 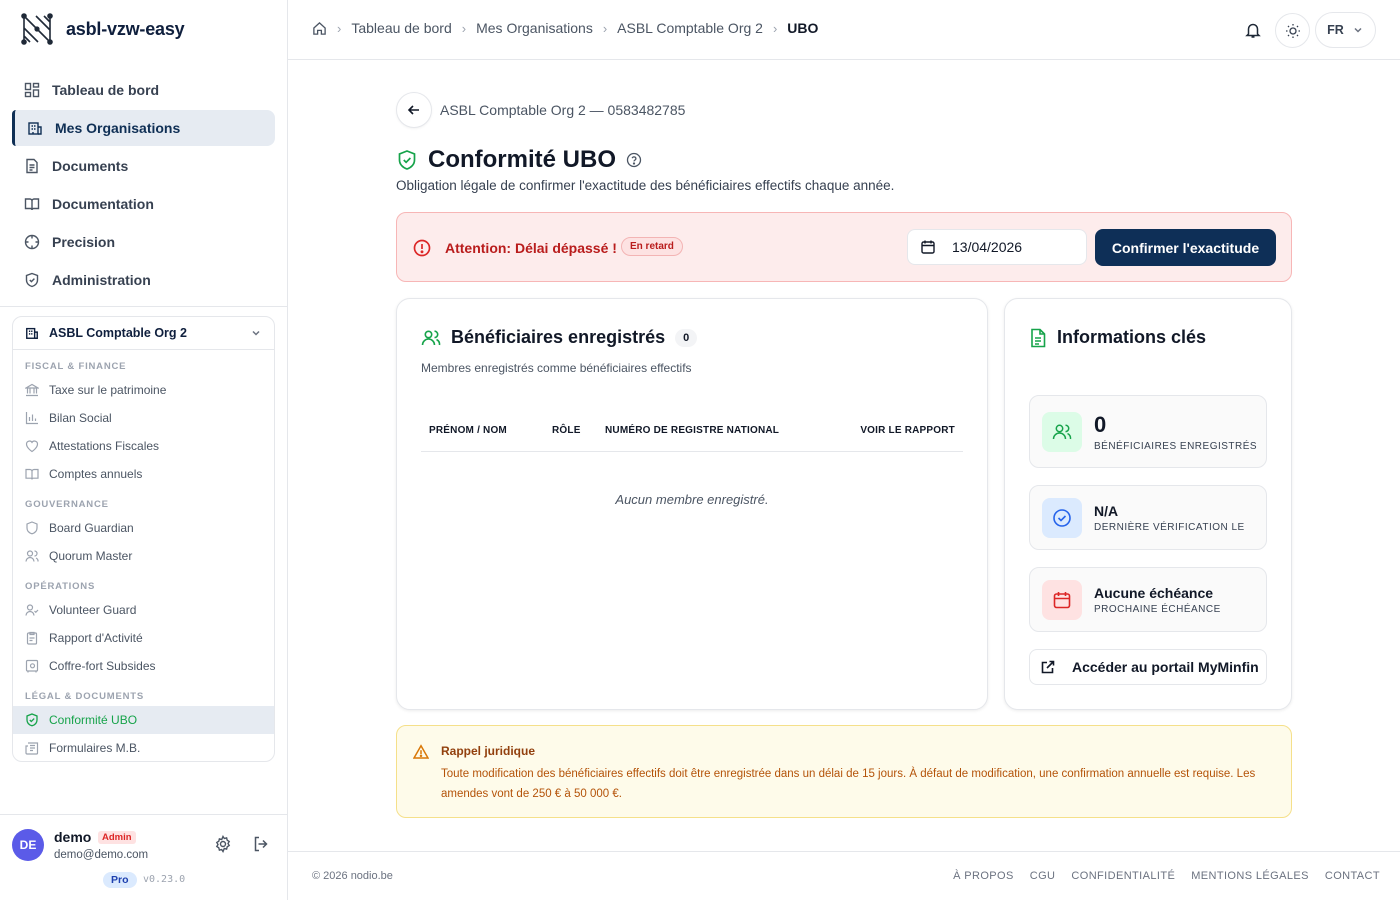 I want to click on help-circle-icon, so click(x=634, y=160).